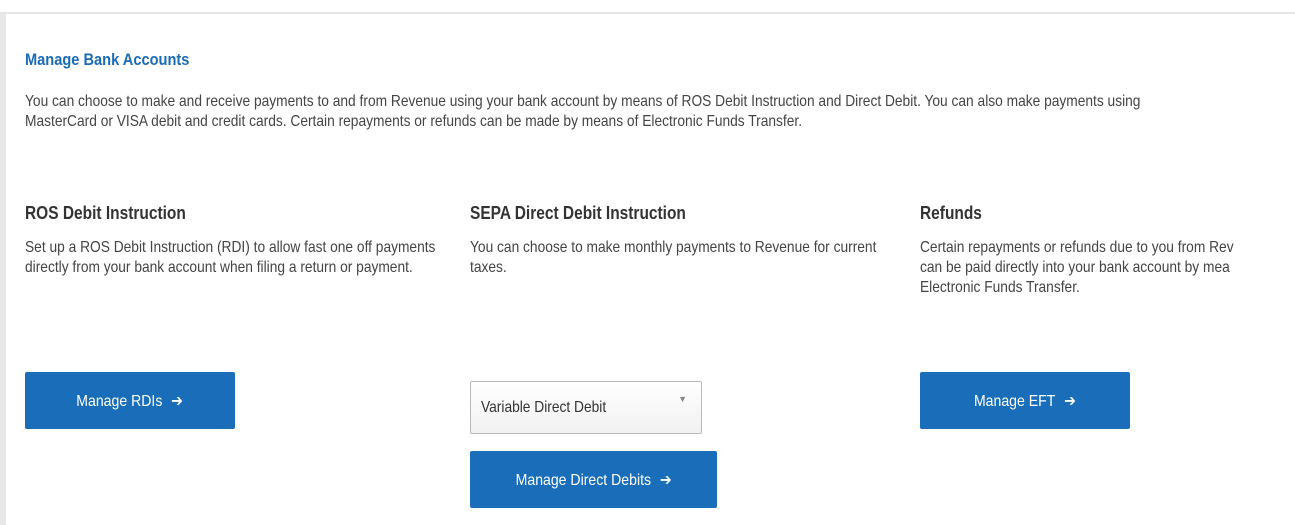 The height and width of the screenshot is (525, 1295). Describe the element at coordinates (578, 213) in the screenshot. I see `sepa-title: SEPA Direct Debit Instruction` at that location.